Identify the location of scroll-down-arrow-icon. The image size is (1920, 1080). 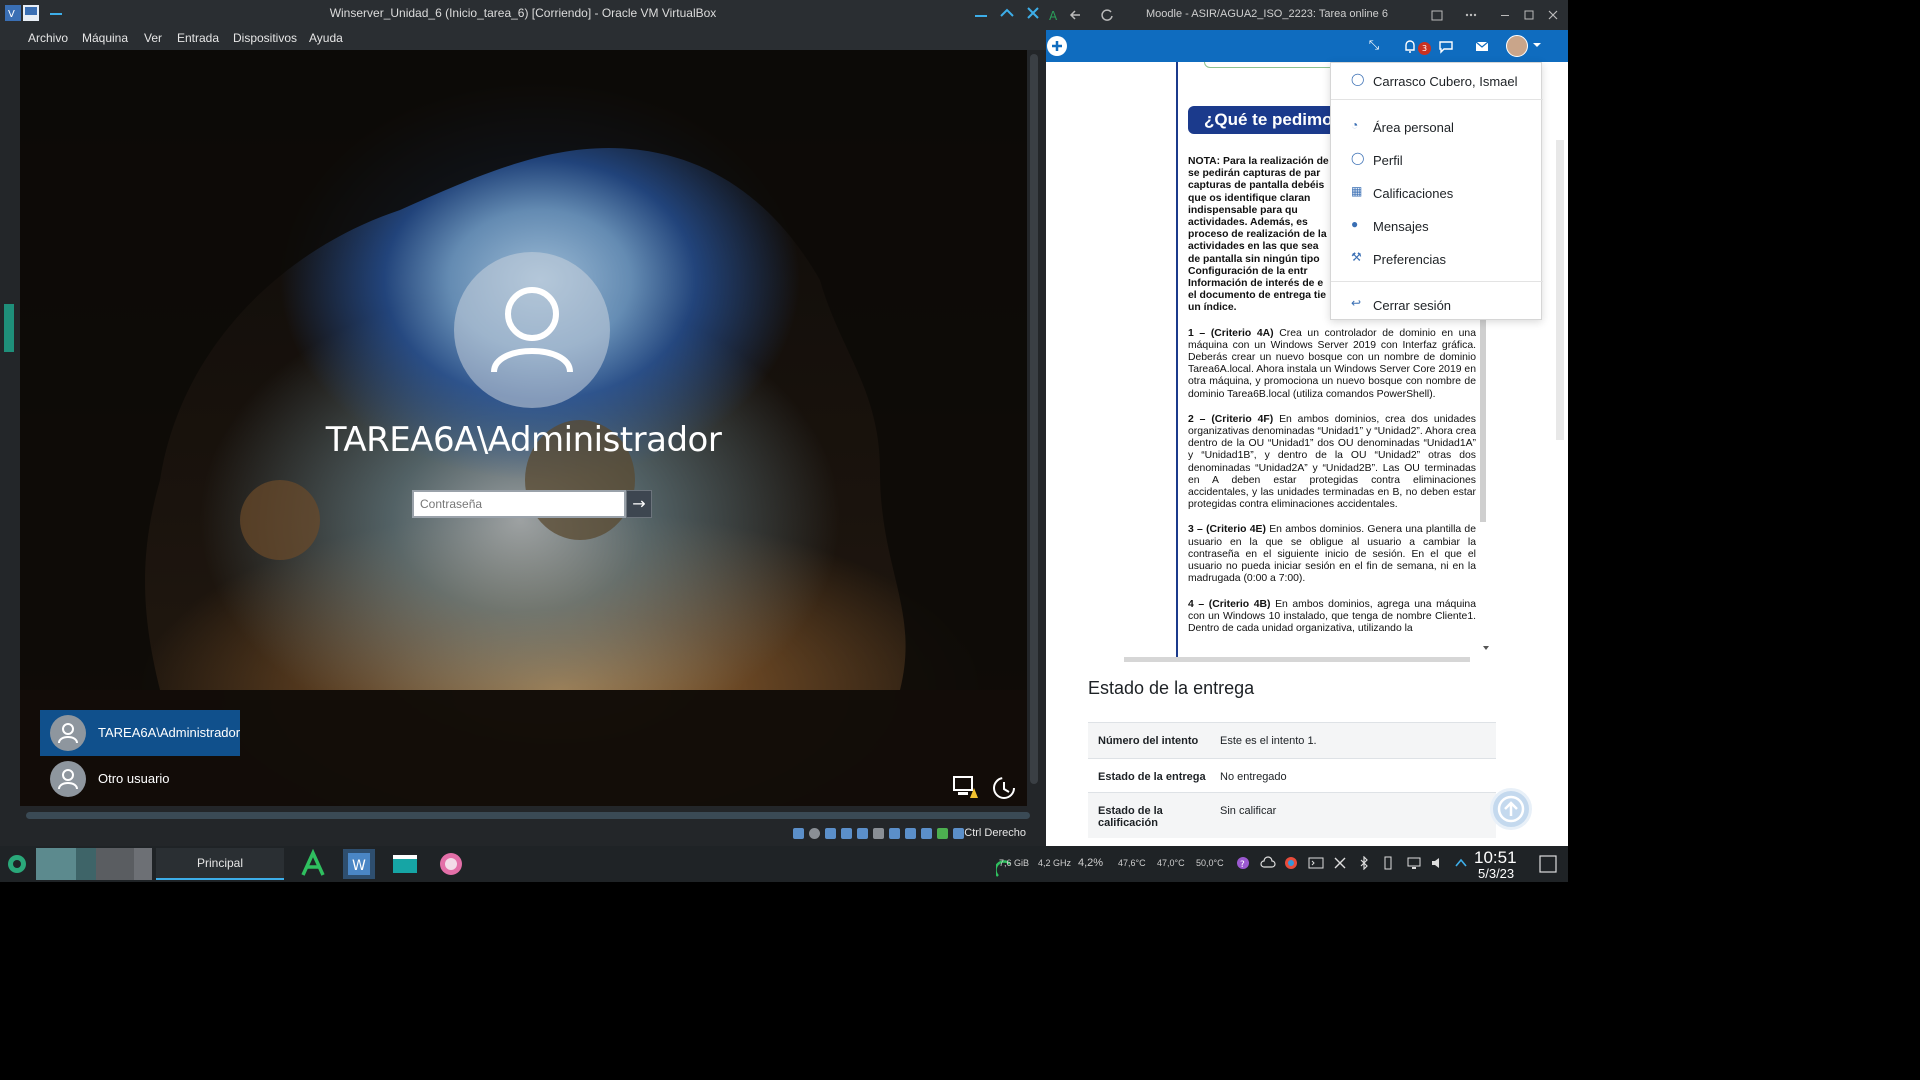
(1486, 648).